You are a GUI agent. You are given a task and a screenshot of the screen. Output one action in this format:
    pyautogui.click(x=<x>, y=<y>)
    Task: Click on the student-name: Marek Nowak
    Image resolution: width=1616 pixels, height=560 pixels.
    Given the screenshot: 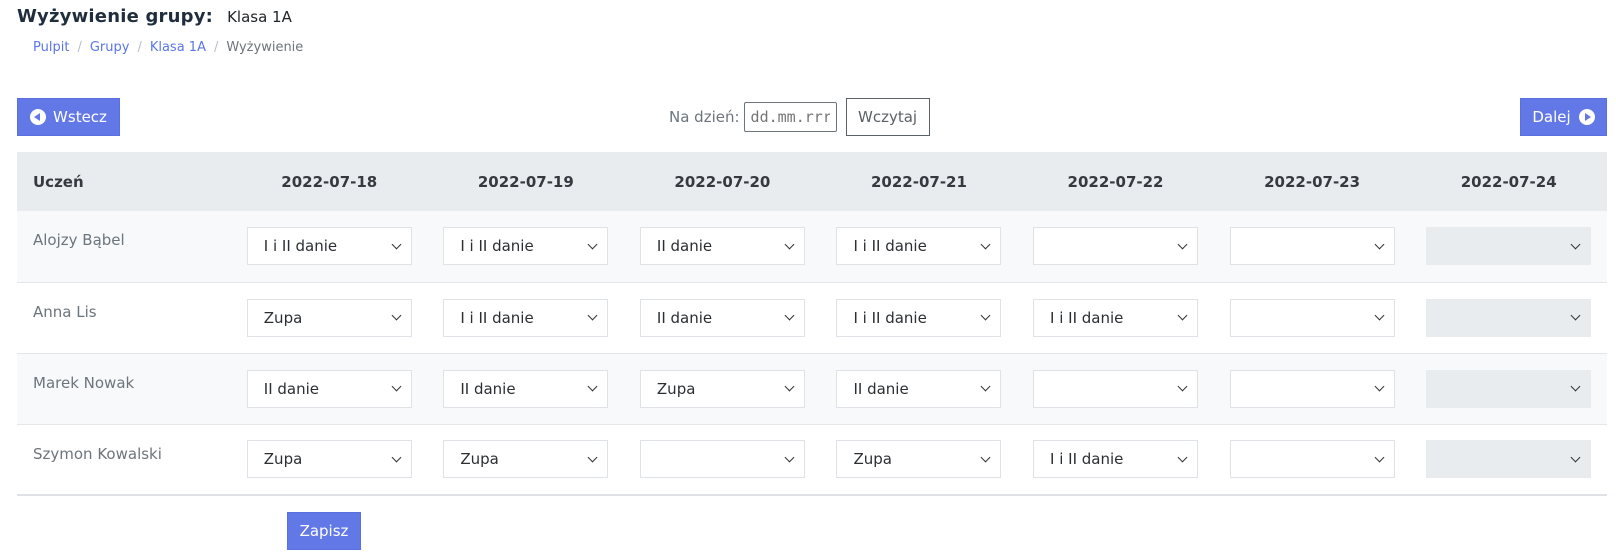 What is the action you would take?
    pyautogui.click(x=84, y=382)
    